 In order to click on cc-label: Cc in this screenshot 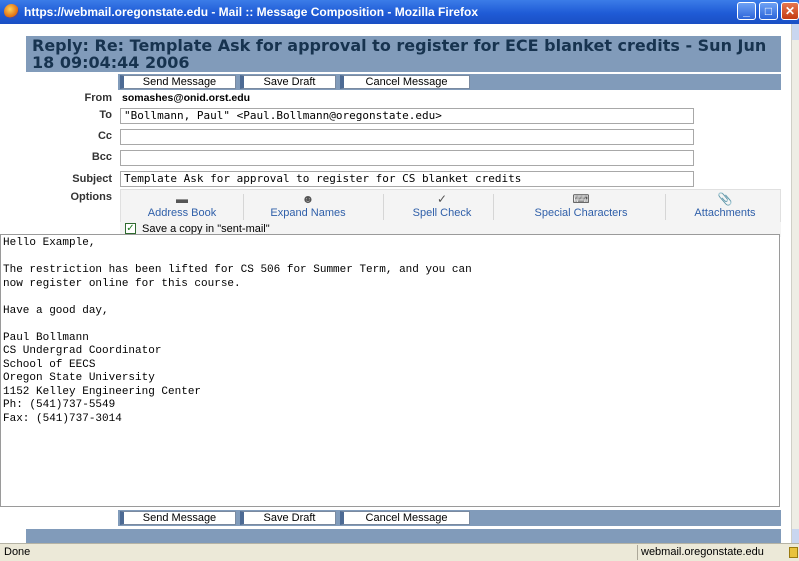, I will do `click(104, 136)`.